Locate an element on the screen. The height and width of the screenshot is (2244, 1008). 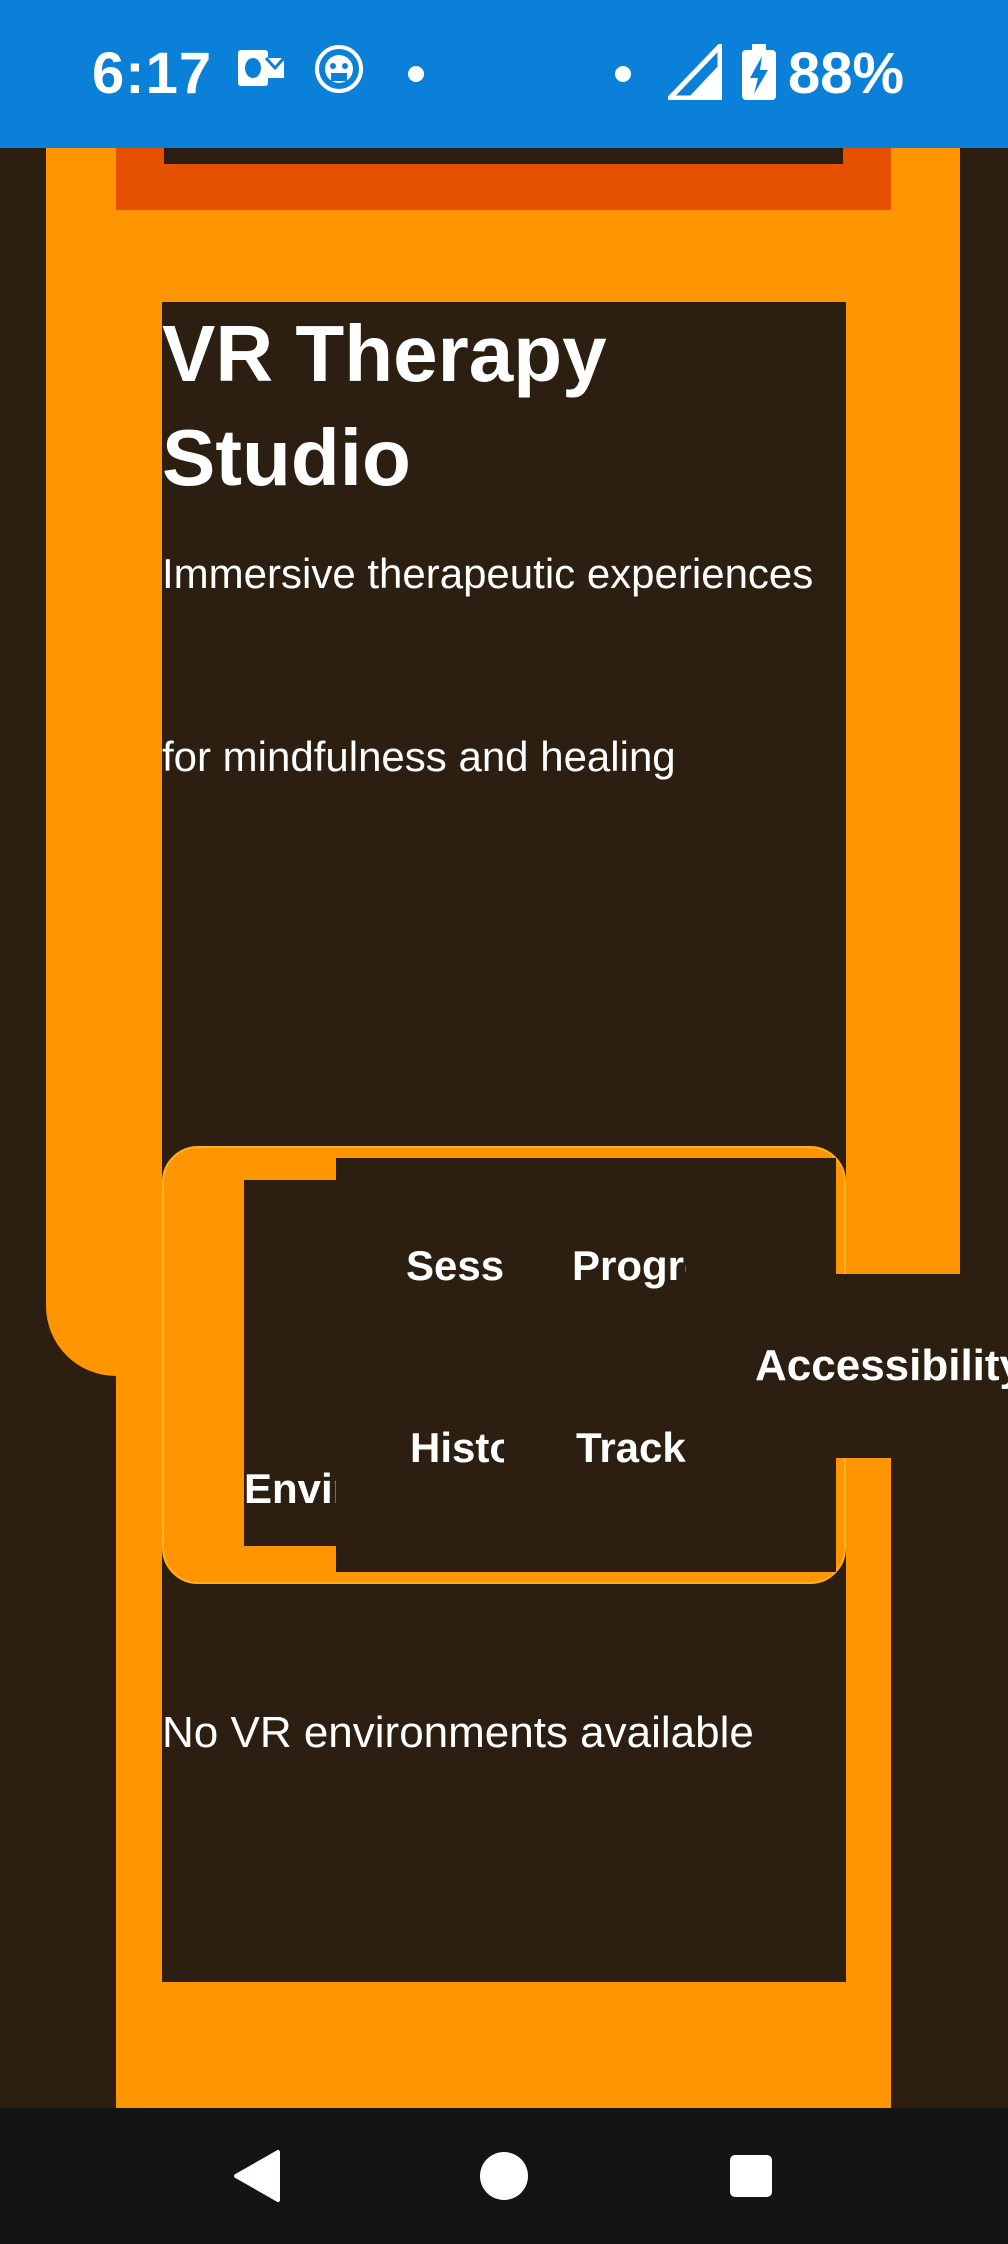
battery-charging-icon is located at coordinates (759, 75).